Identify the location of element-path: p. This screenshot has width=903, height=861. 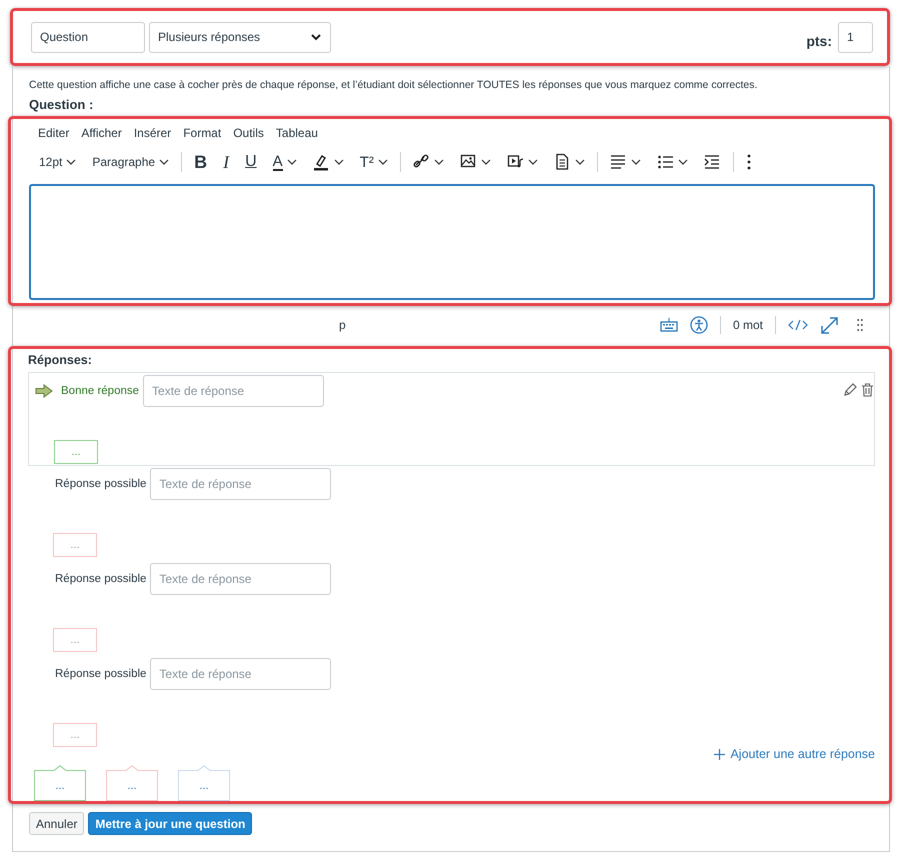
(342, 325).